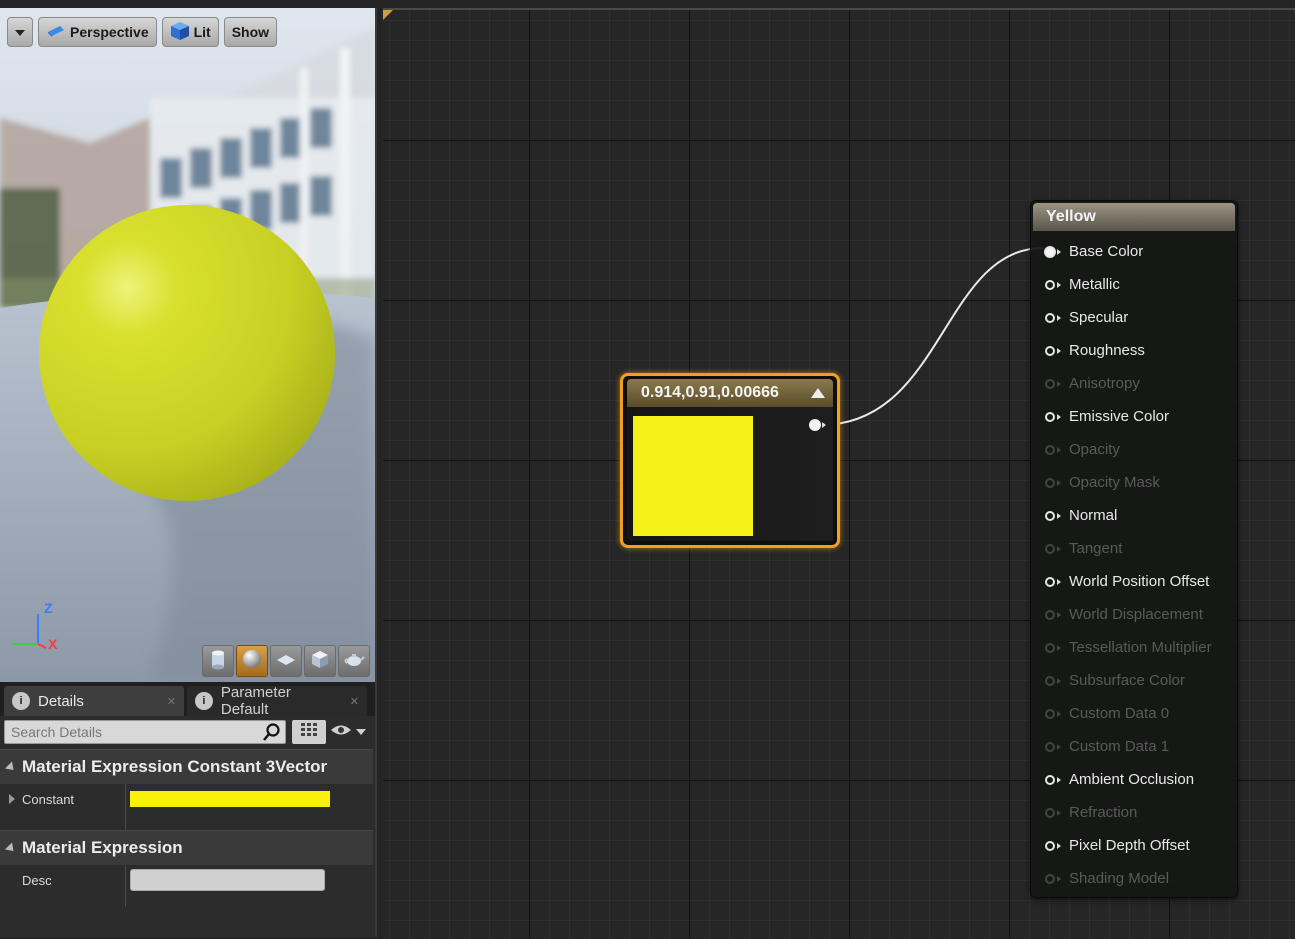 Image resolution: width=1295 pixels, height=939 pixels. What do you see at coordinates (1071, 216) in the screenshot?
I see `result-node-title: Yellow` at bounding box center [1071, 216].